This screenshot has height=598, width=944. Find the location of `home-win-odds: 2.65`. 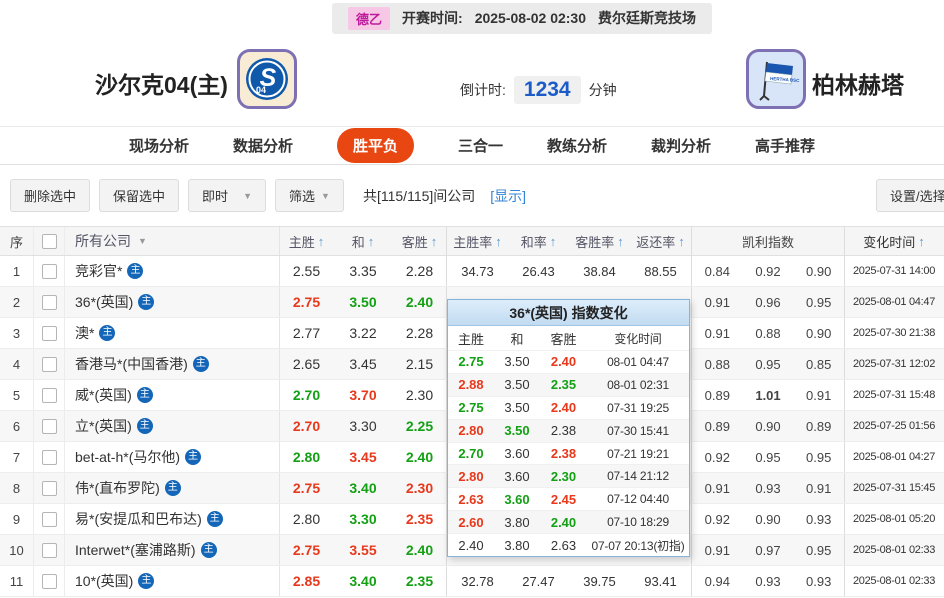

home-win-odds: 2.65 is located at coordinates (306, 364).